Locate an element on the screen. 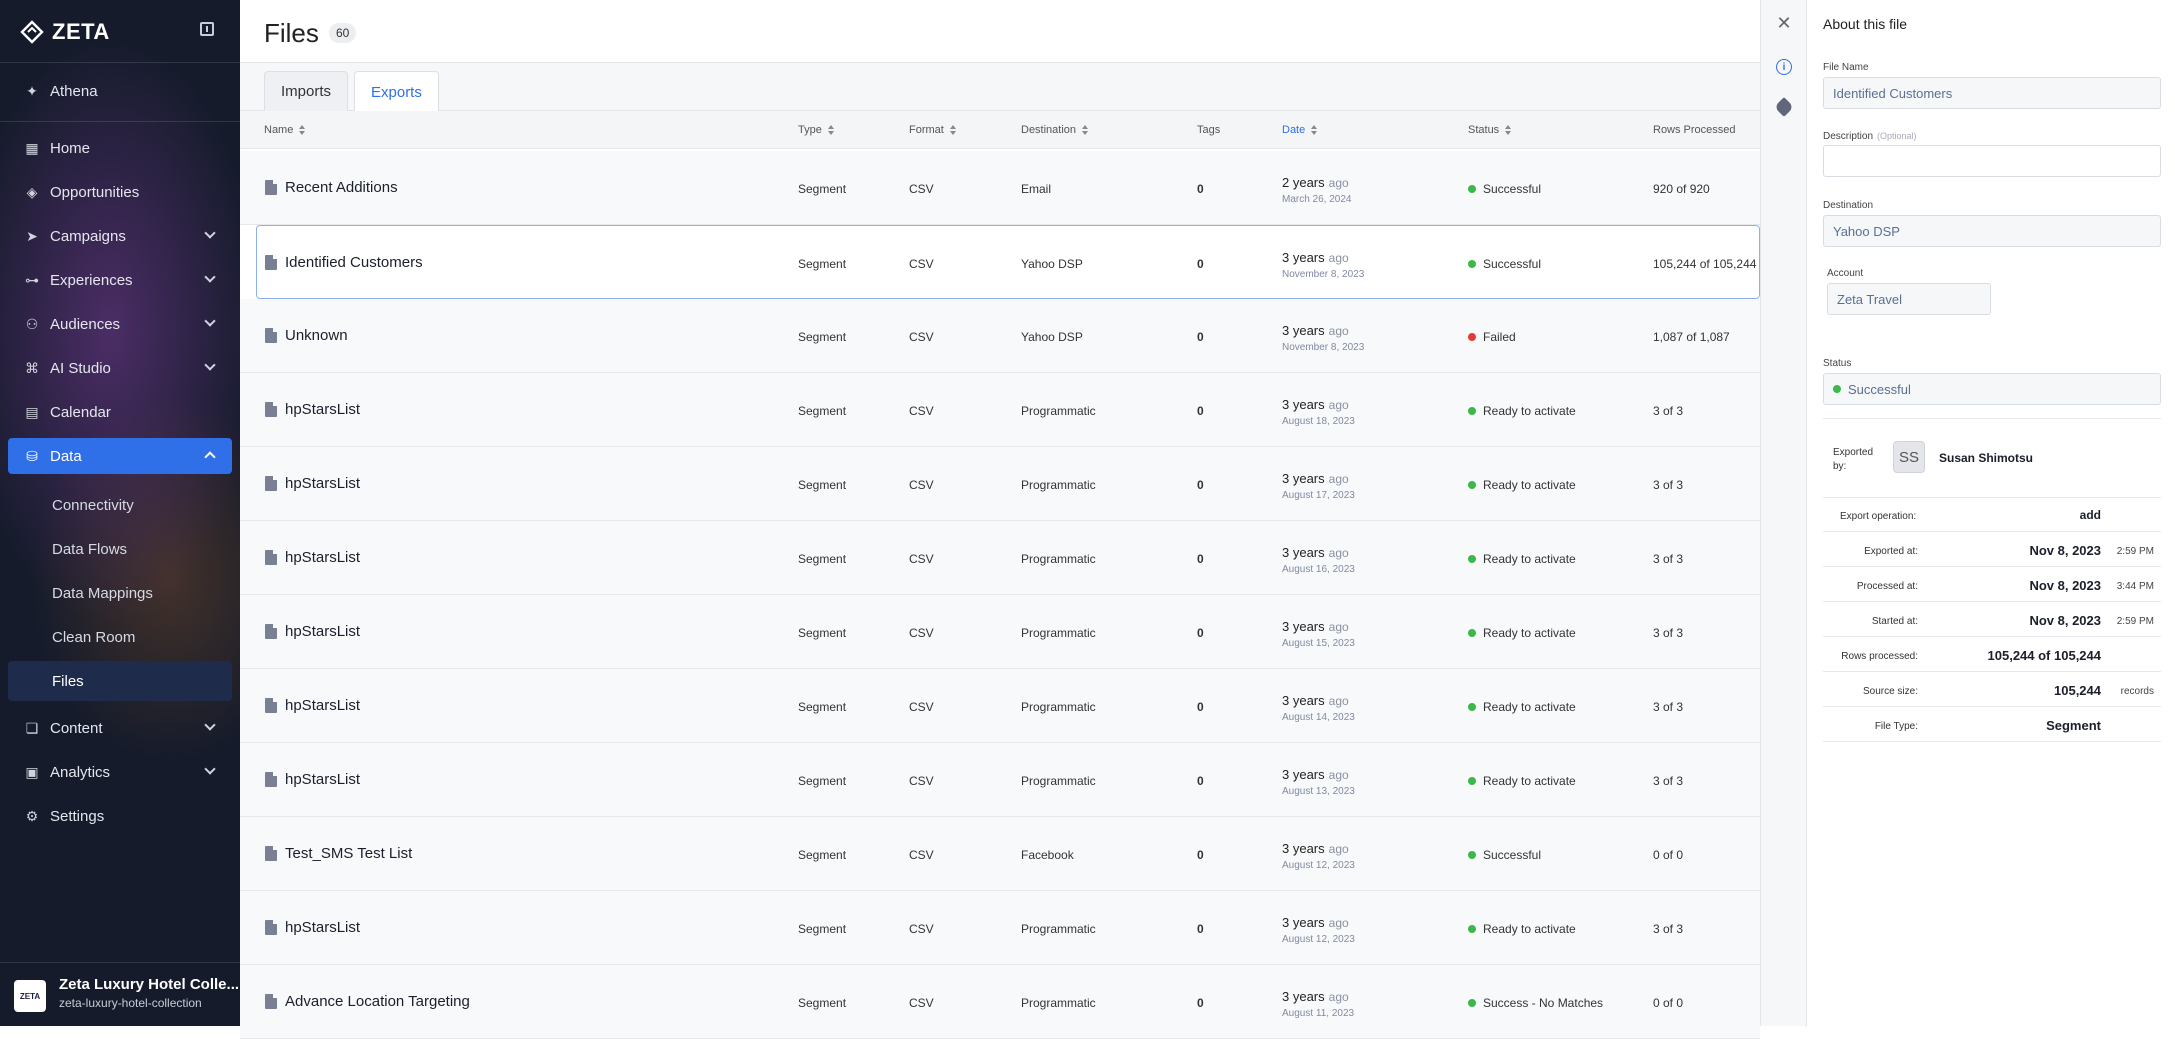 Image resolution: width=2175 pixels, height=1039 pixels. sidebar-subitem-data-flows: Data Flows is located at coordinates (120, 549).